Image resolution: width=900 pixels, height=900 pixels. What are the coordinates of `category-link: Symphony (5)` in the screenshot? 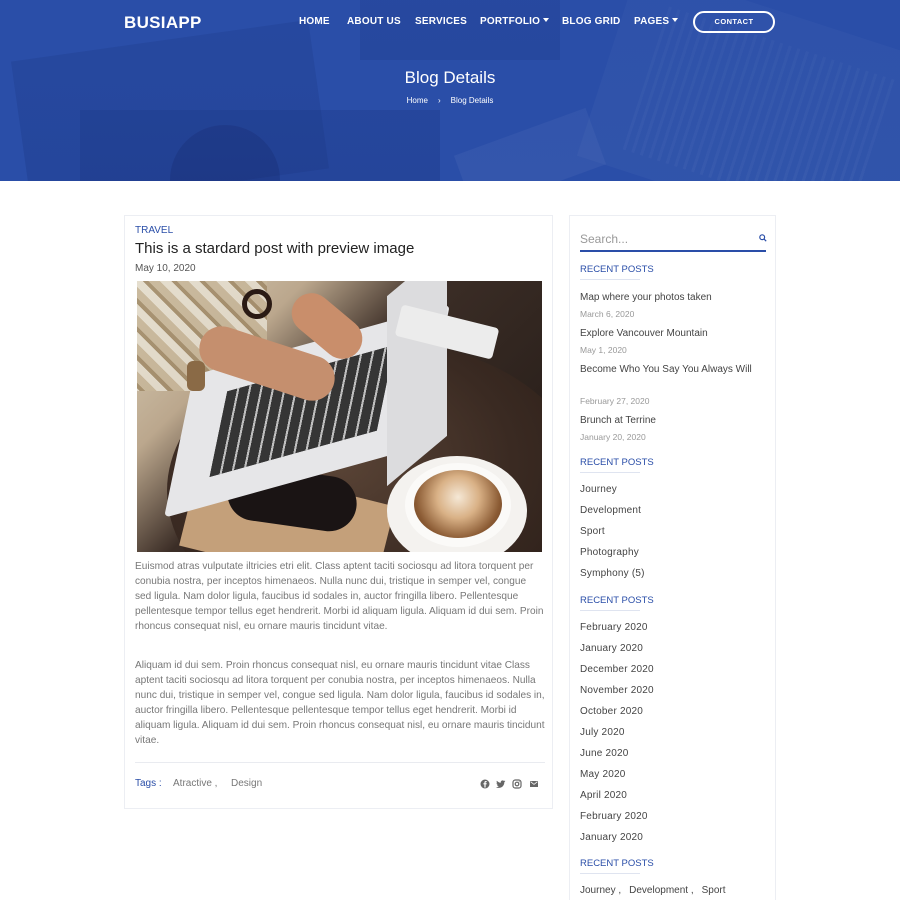 It's located at (612, 573).